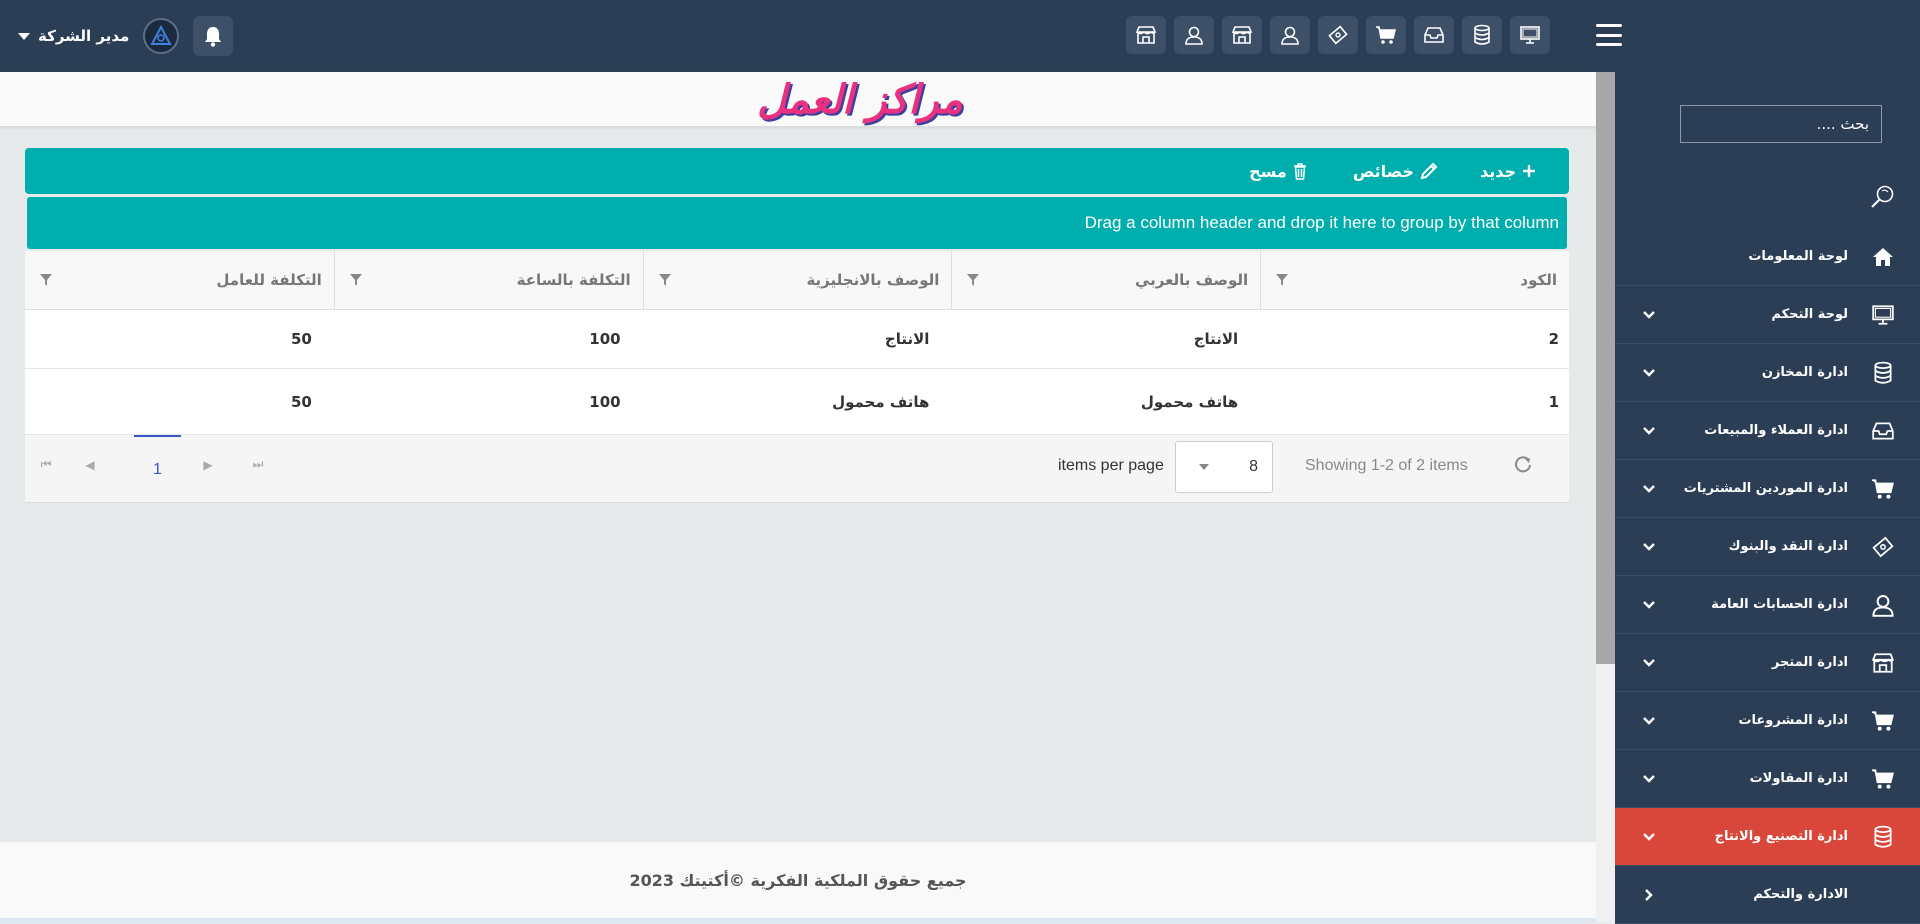  Describe the element at coordinates (90, 465) in the screenshot. I see `prev-page-icon: ◀` at that location.